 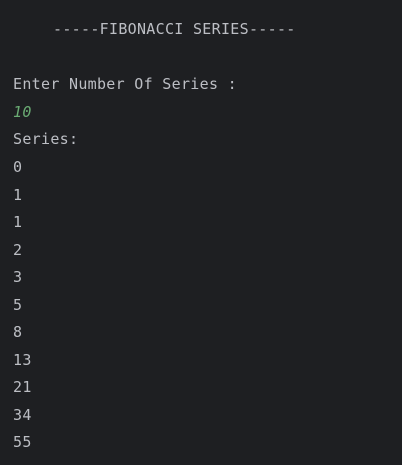 What do you see at coordinates (18, 277) in the screenshot?
I see `series-item: 3` at bounding box center [18, 277].